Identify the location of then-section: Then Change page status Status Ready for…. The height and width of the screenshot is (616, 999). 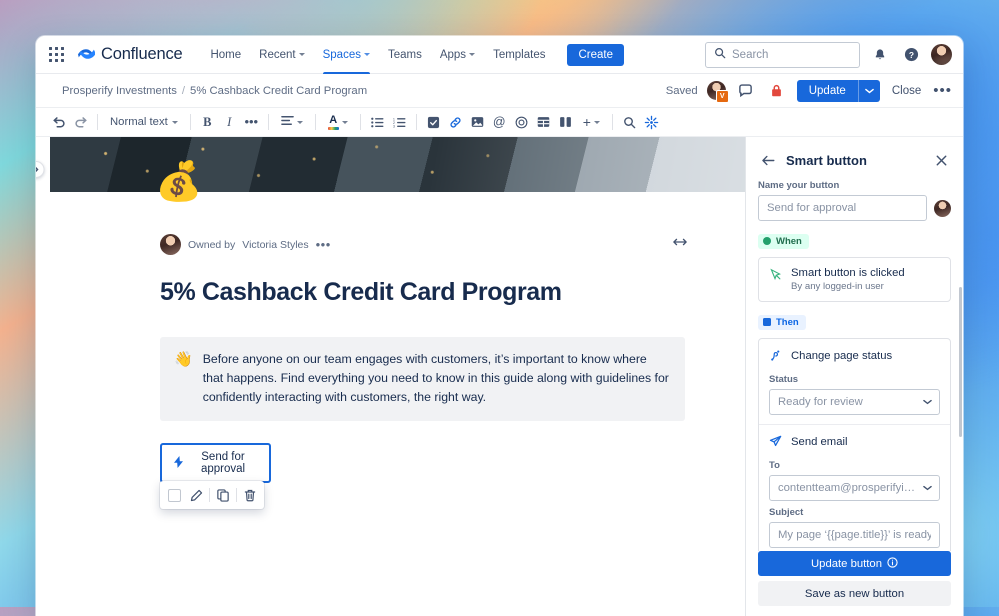
(854, 432).